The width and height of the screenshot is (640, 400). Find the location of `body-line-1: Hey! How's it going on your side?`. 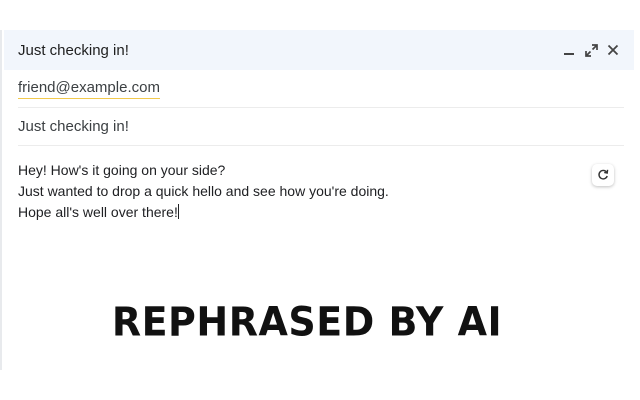

body-line-1: Hey! How's it going on your side? is located at coordinates (122, 170).